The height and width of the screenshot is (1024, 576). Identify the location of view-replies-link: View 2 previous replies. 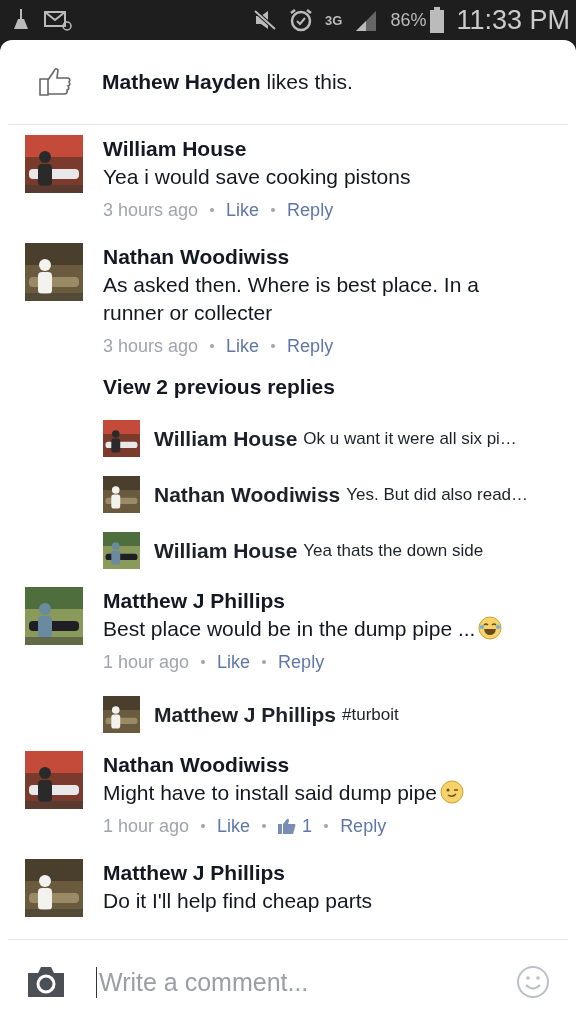
(339, 387).